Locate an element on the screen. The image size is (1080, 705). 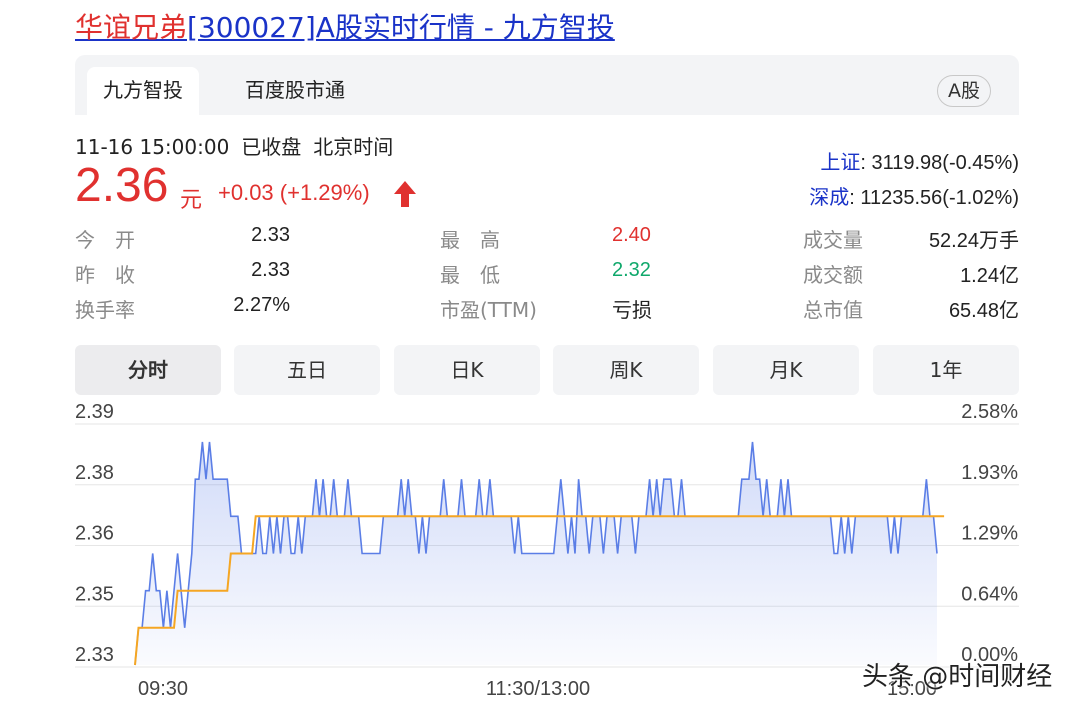
current-price: 2.36 is located at coordinates (122, 185).